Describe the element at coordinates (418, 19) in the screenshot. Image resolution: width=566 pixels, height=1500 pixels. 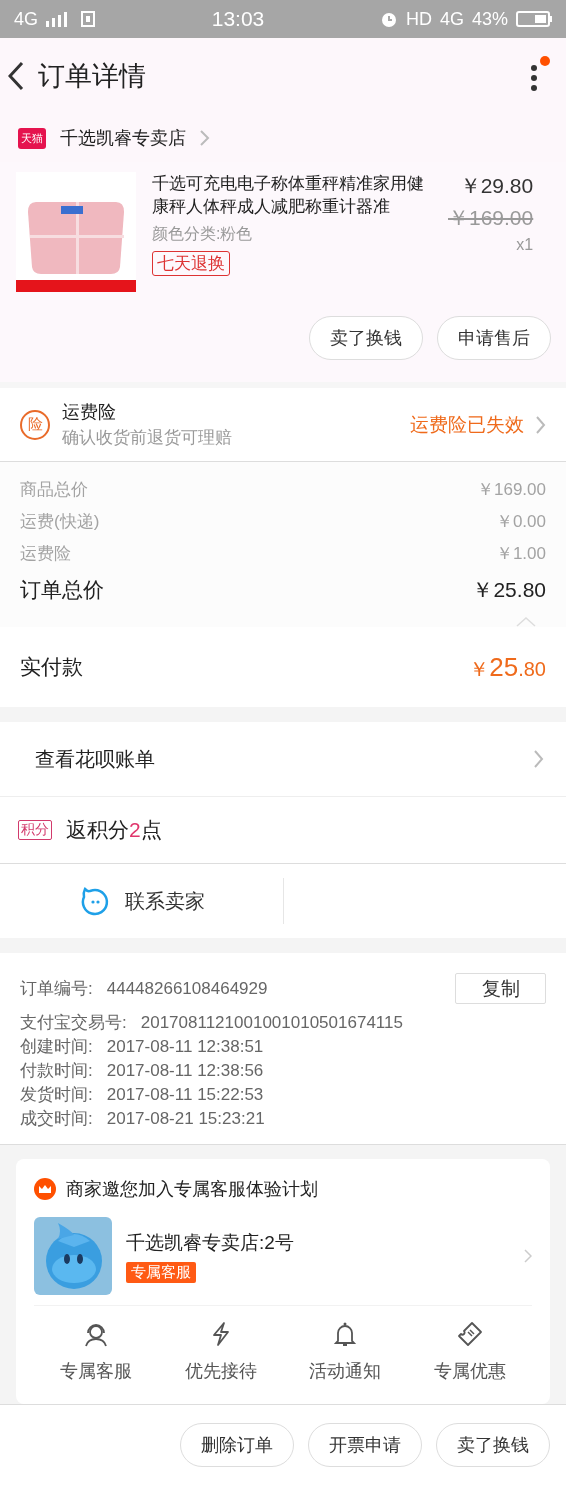
I see `hd-label: HD` at that location.